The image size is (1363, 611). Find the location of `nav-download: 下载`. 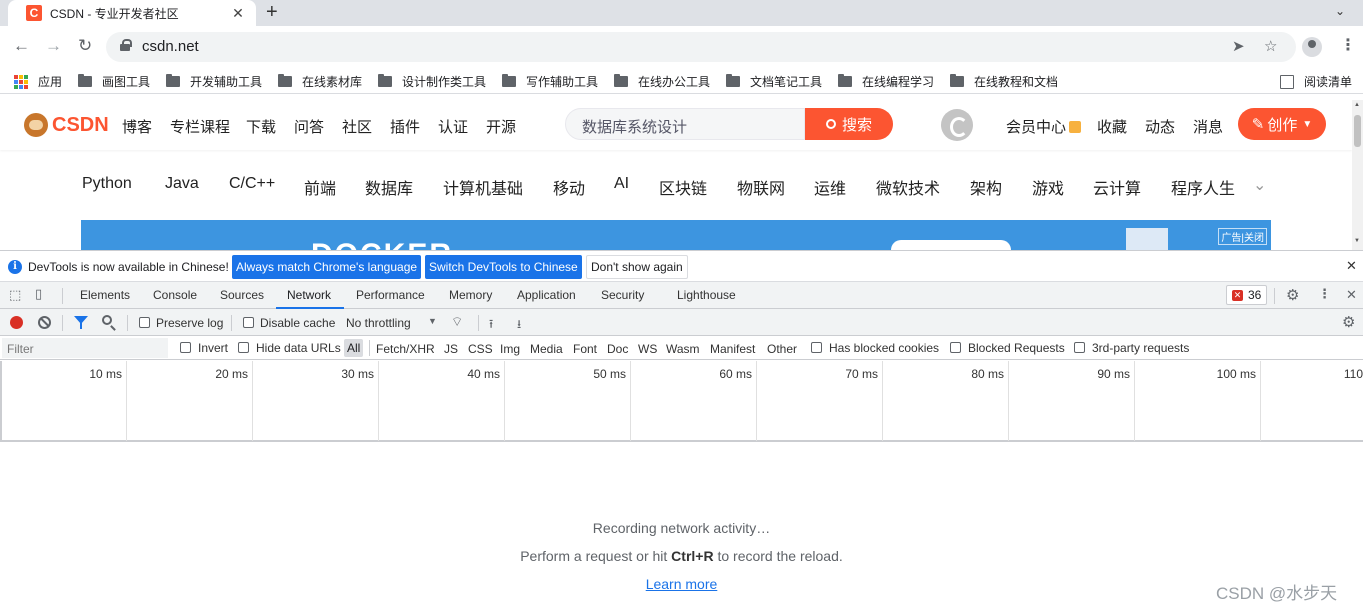

nav-download: 下载 is located at coordinates (261, 126).